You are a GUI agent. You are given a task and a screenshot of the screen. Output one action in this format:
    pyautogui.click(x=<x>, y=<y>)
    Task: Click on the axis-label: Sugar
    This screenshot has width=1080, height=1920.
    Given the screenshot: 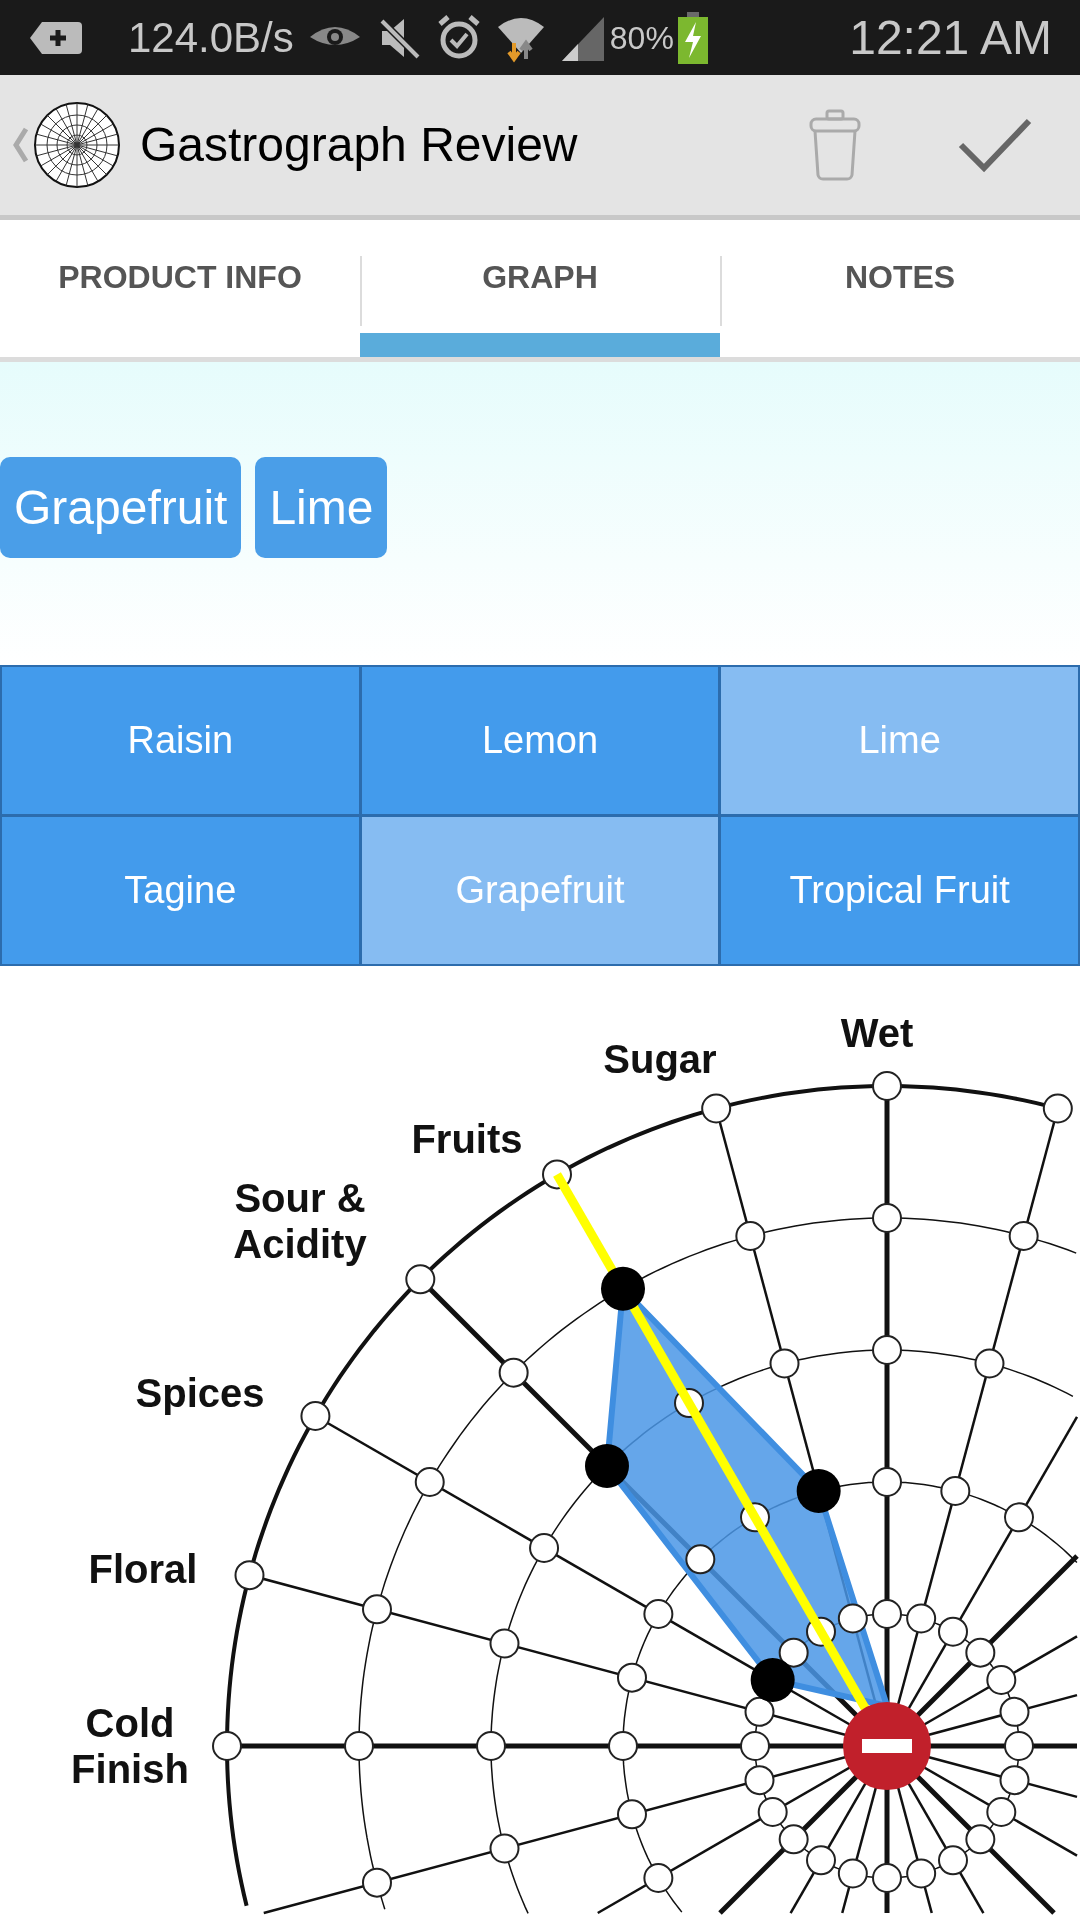 What is the action you would take?
    pyautogui.click(x=660, y=1059)
    